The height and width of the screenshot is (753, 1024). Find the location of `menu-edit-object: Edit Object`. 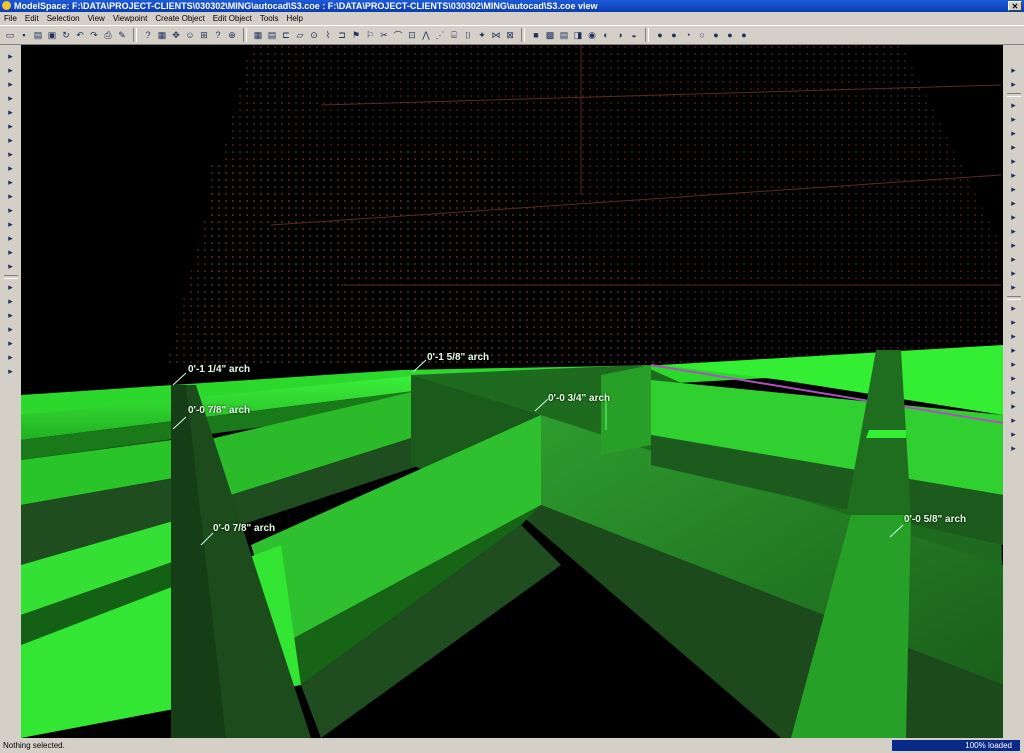

menu-edit-object: Edit Object is located at coordinates (232, 18).